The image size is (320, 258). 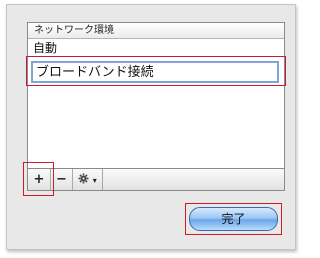 What do you see at coordinates (233, 219) in the screenshot?
I see `done-button: 完了` at bounding box center [233, 219].